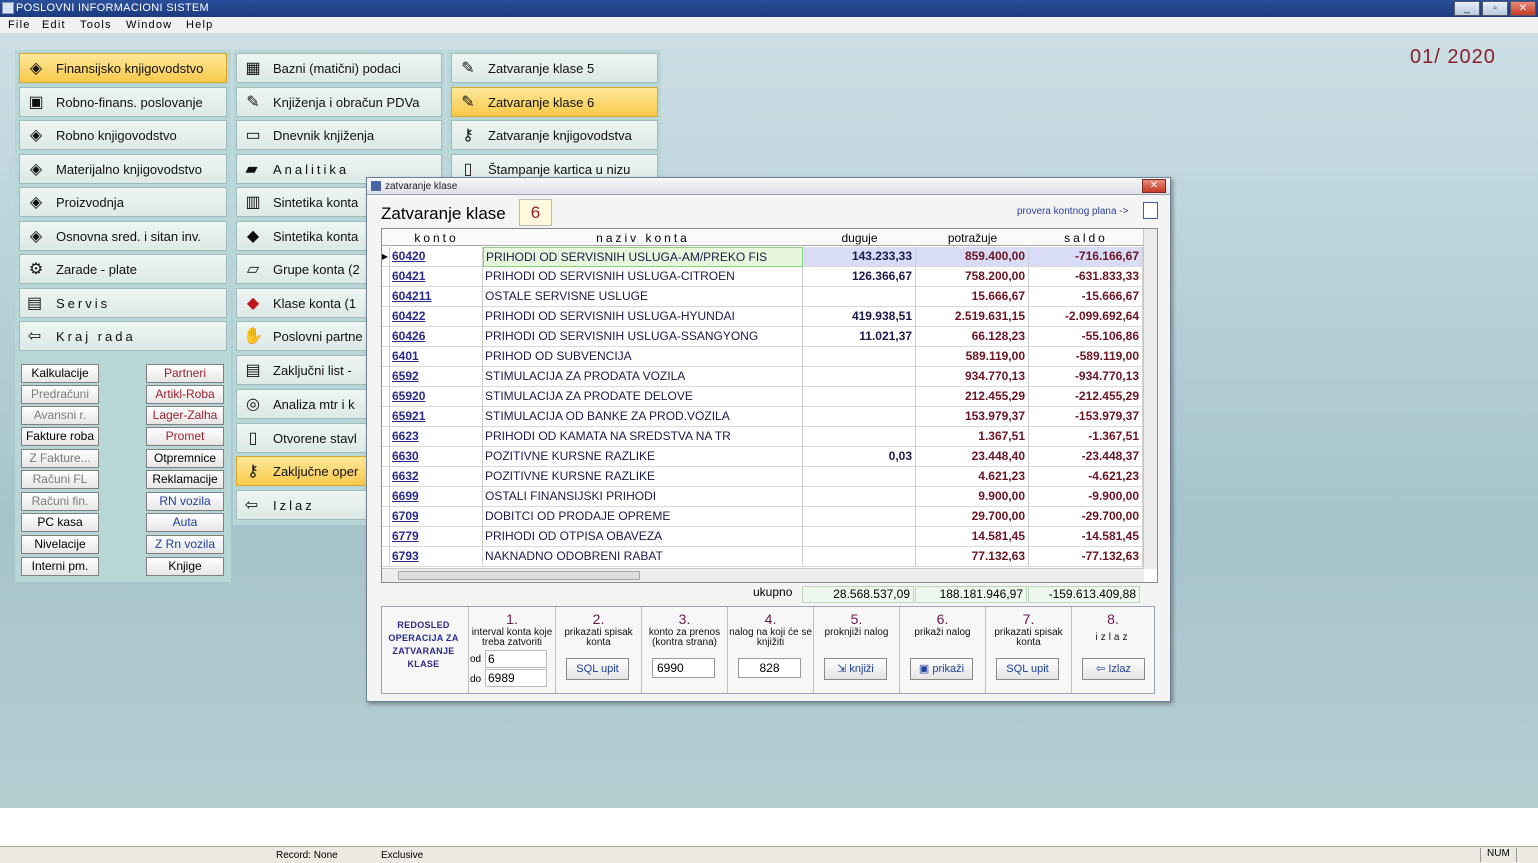 The width and height of the screenshot is (1538, 863). Describe the element at coordinates (643, 337) in the screenshot. I see `cell-naziv: PRIHODI OD SERVISNIH USLUGA-SSANGYONG` at that location.